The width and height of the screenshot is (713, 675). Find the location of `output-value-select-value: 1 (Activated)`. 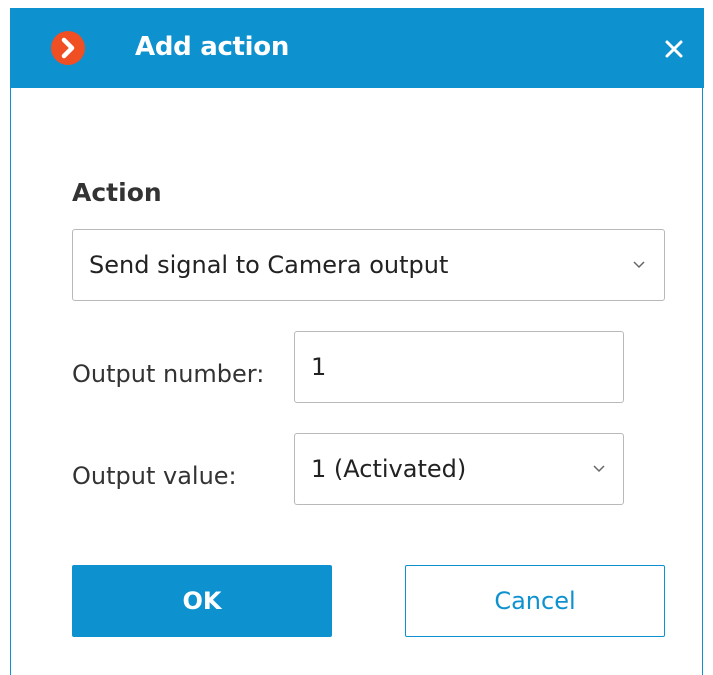

output-value-select-value: 1 (Activated) is located at coordinates (389, 469).